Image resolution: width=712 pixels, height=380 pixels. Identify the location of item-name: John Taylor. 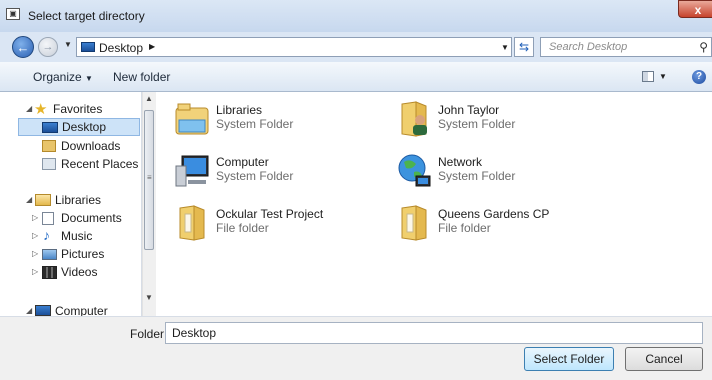
(469, 110).